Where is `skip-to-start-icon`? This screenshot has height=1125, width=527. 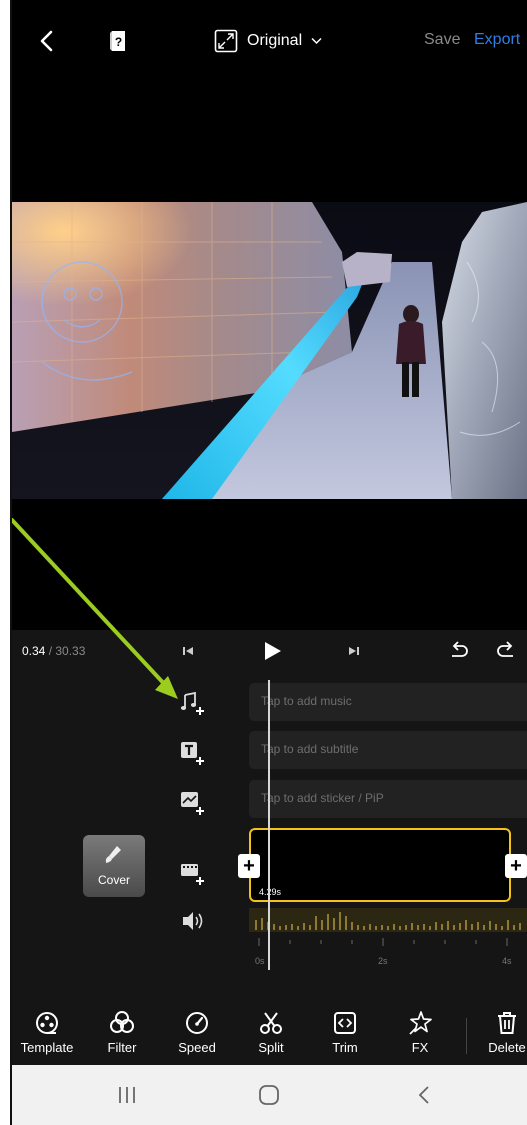
skip-to-start-icon is located at coordinates (188, 651).